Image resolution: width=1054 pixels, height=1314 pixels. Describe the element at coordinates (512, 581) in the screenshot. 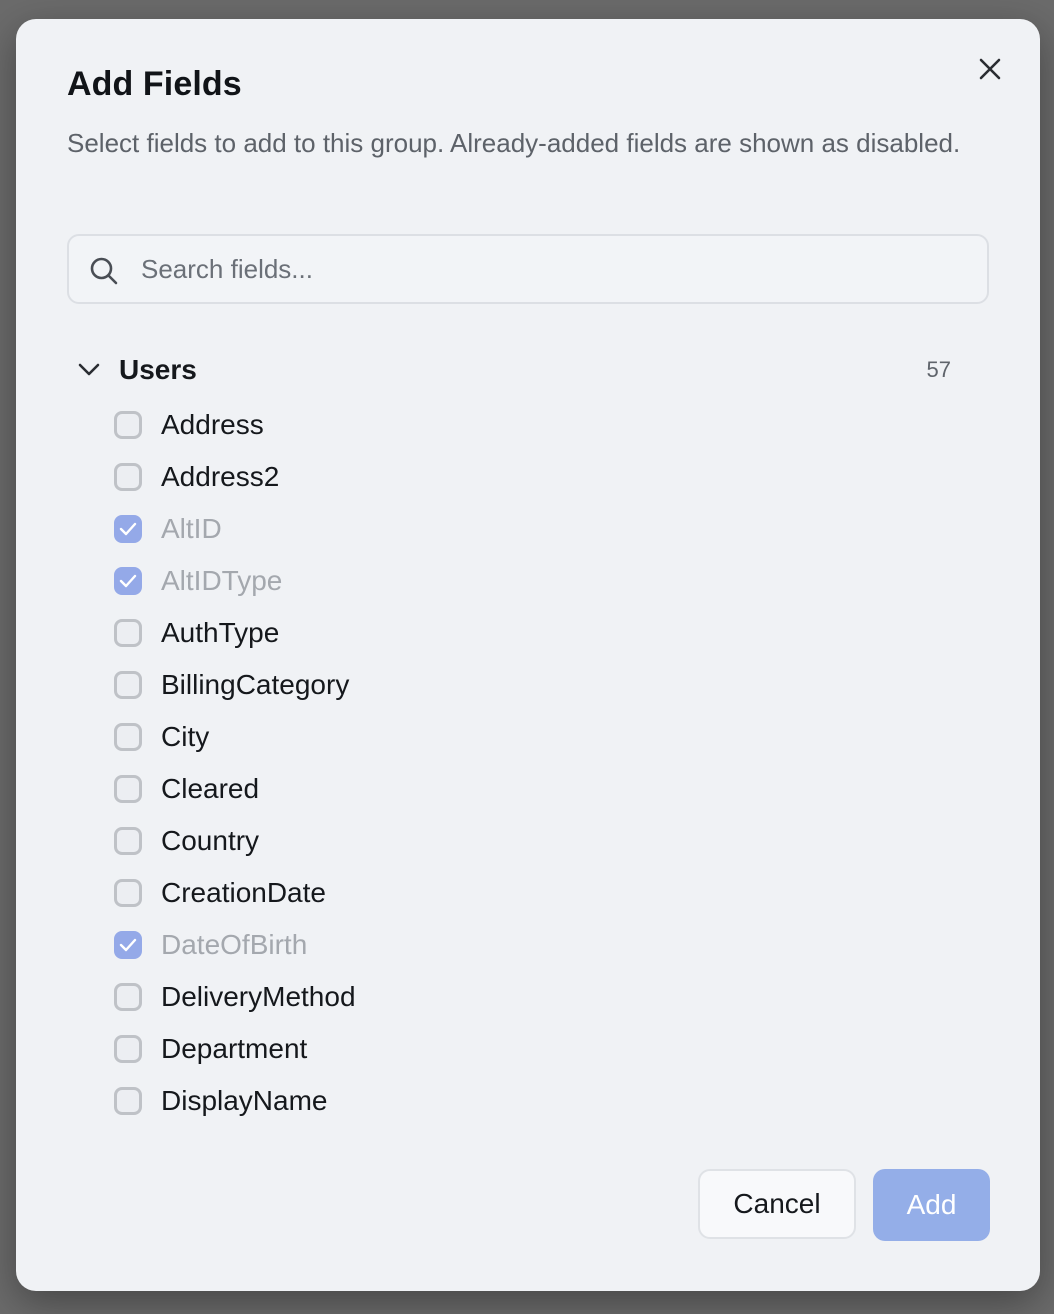

I see `field-row: AltIDType` at that location.